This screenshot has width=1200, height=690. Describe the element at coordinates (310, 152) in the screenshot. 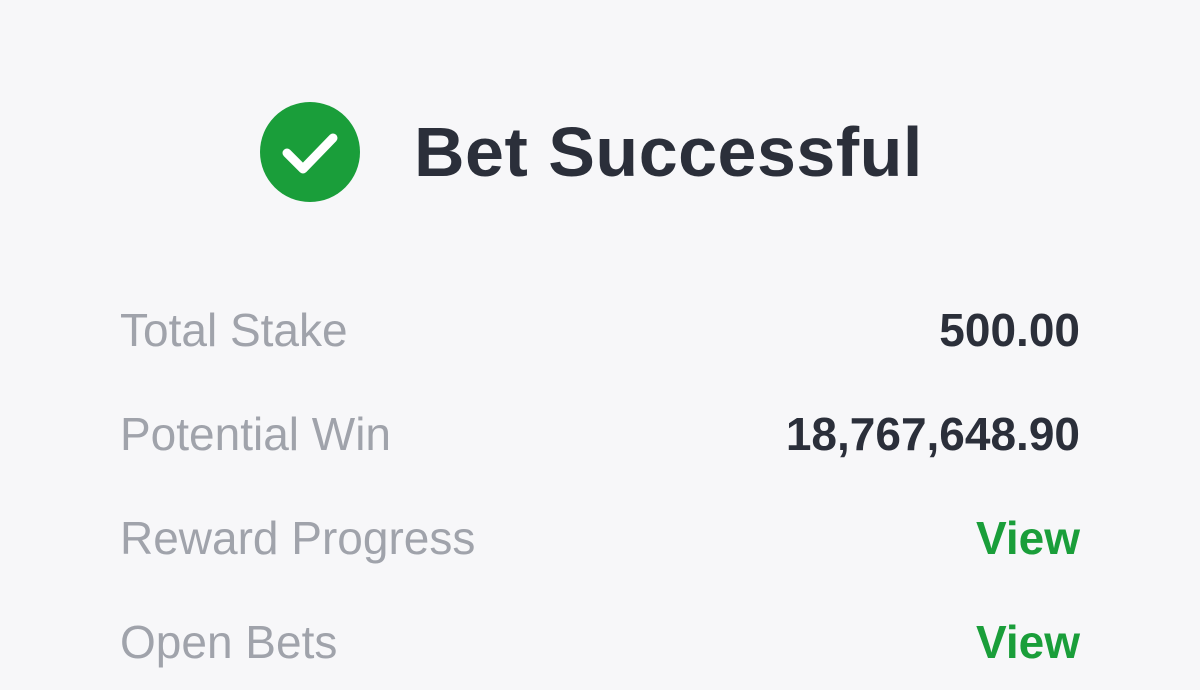

I see `check-circle-icon` at that location.